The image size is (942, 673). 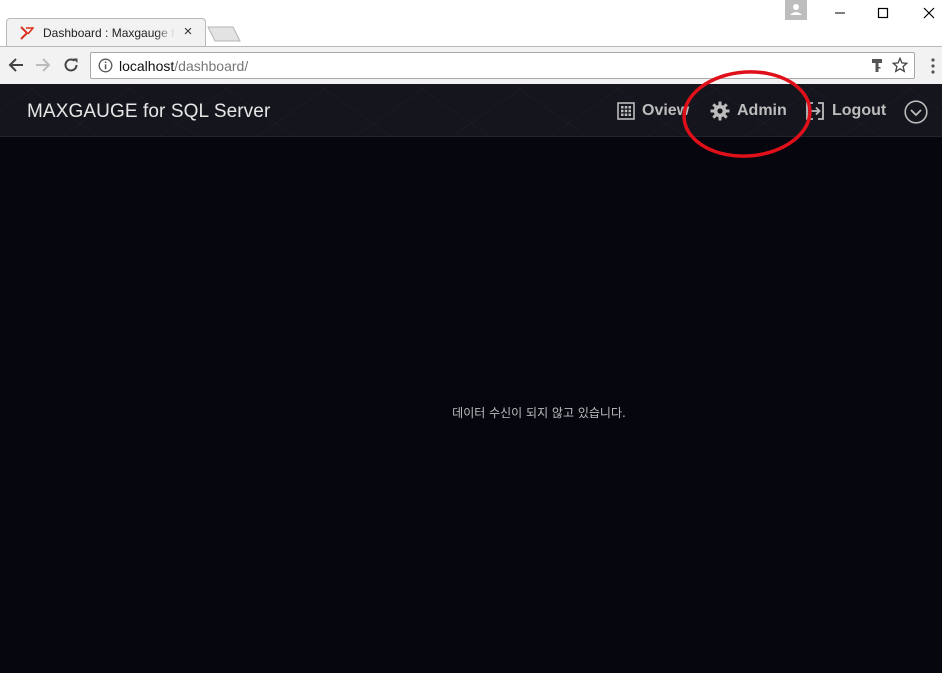 I want to click on browser-toolbar: localhost/dashboard/, so click(x=471, y=65).